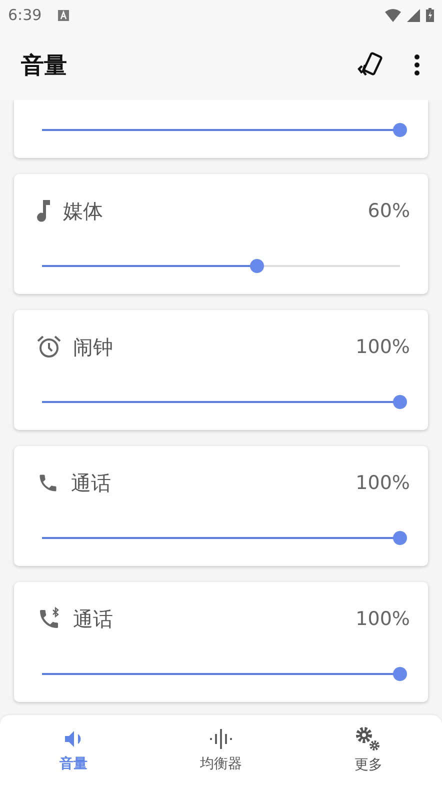  Describe the element at coordinates (48, 483) in the screenshot. I see `phone-icon` at that location.